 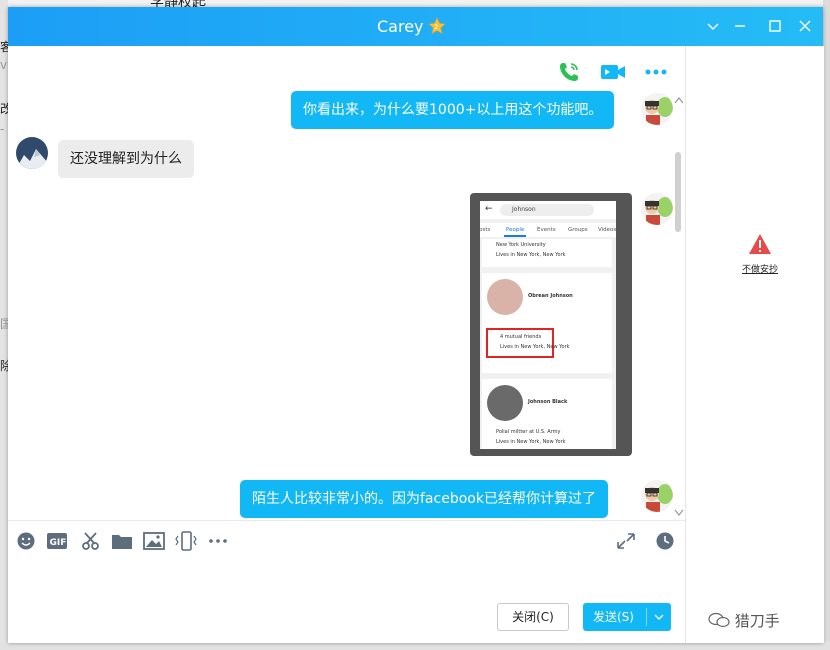 What do you see at coordinates (646, 617) in the screenshot?
I see `send-divider` at bounding box center [646, 617].